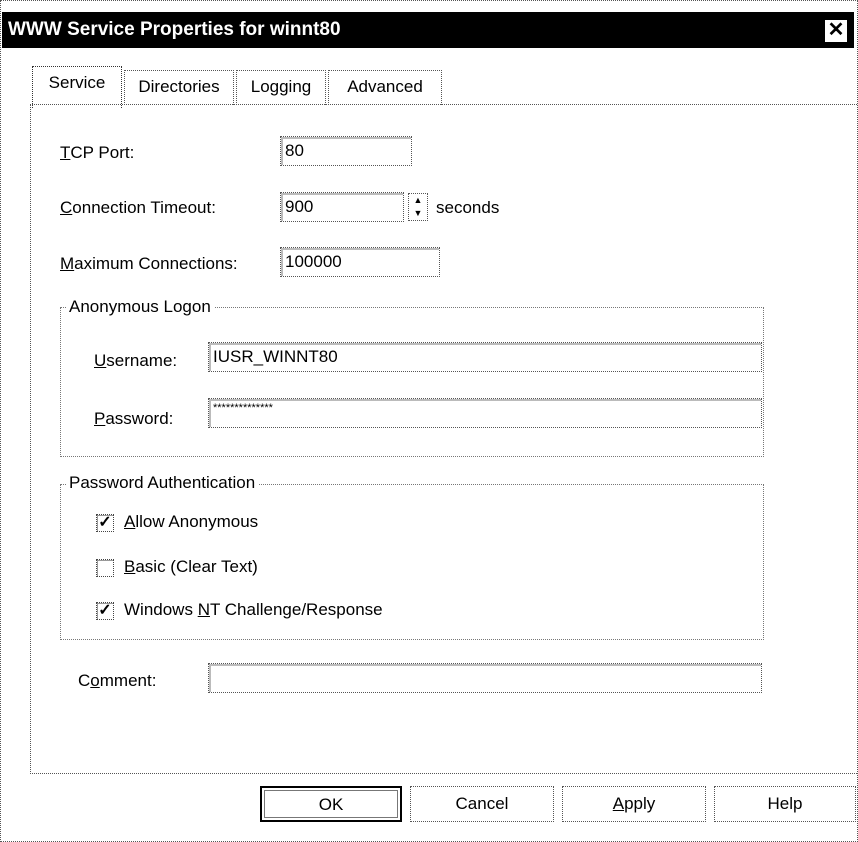  What do you see at coordinates (134, 418) in the screenshot?
I see `password-label: Password:` at bounding box center [134, 418].